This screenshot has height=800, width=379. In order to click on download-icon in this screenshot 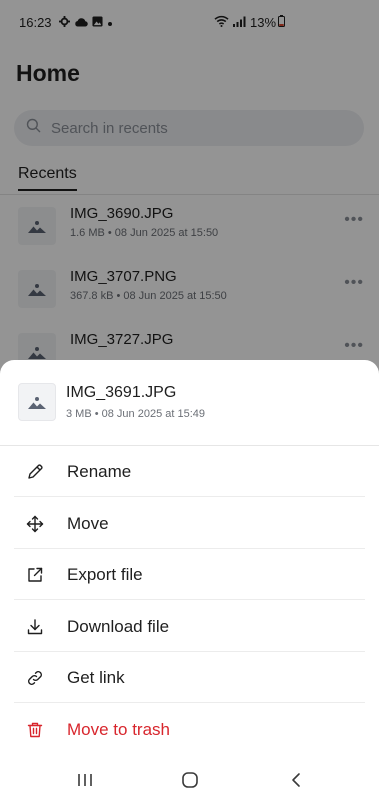, I will do `click(35, 627)`.